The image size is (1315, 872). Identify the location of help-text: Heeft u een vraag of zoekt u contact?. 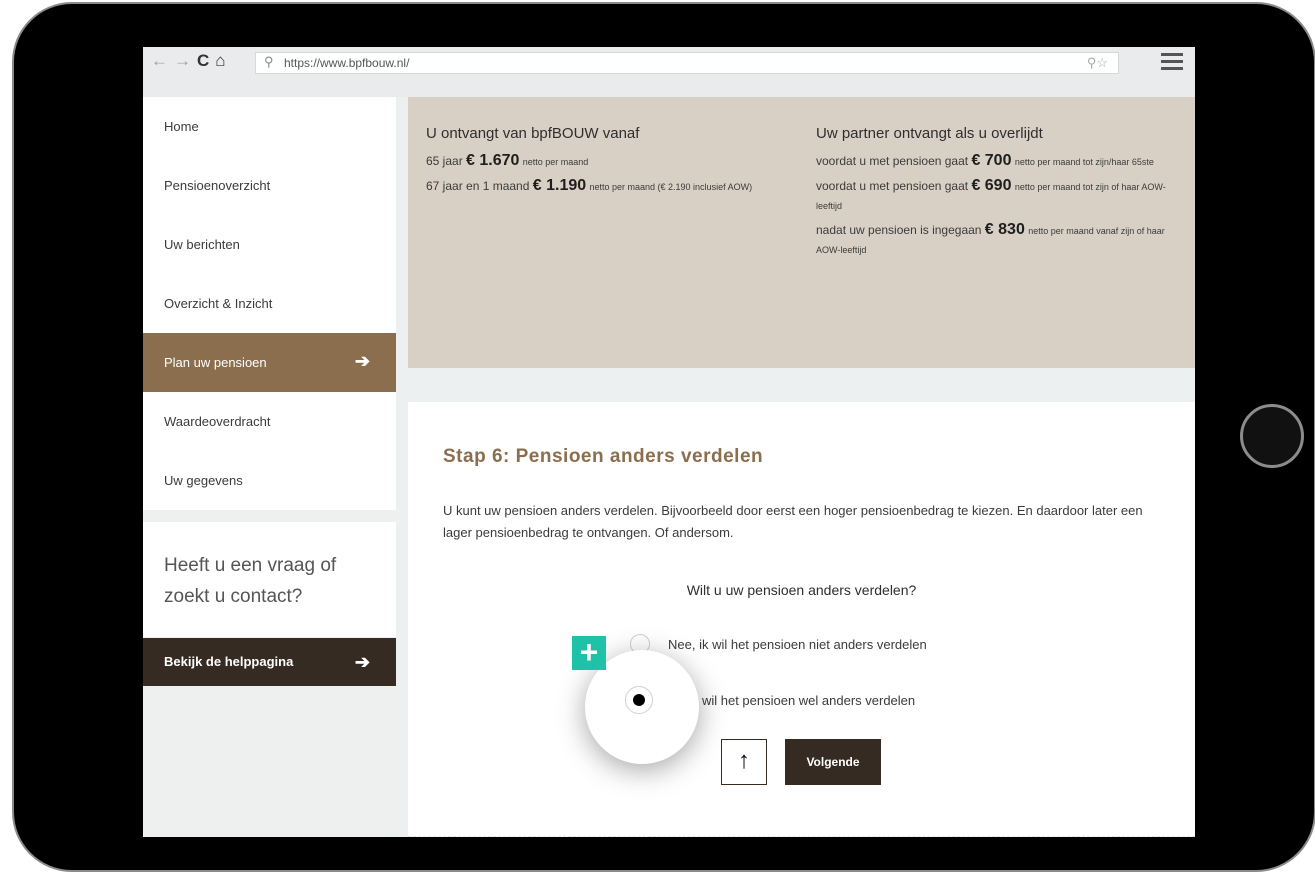
(250, 581).